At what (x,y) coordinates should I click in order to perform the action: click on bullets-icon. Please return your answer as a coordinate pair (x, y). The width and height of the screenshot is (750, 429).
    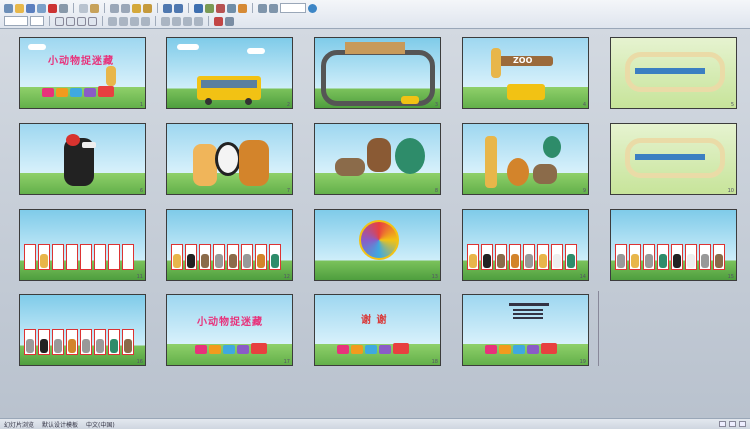
    Looking at the image, I should click on (176, 21).